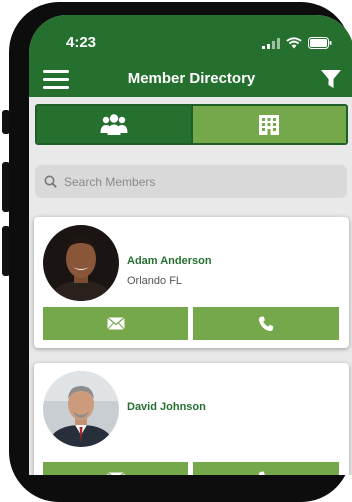 Image resolution: width=352 pixels, height=502 pixels. I want to click on status-time: 4:23, so click(81, 42).